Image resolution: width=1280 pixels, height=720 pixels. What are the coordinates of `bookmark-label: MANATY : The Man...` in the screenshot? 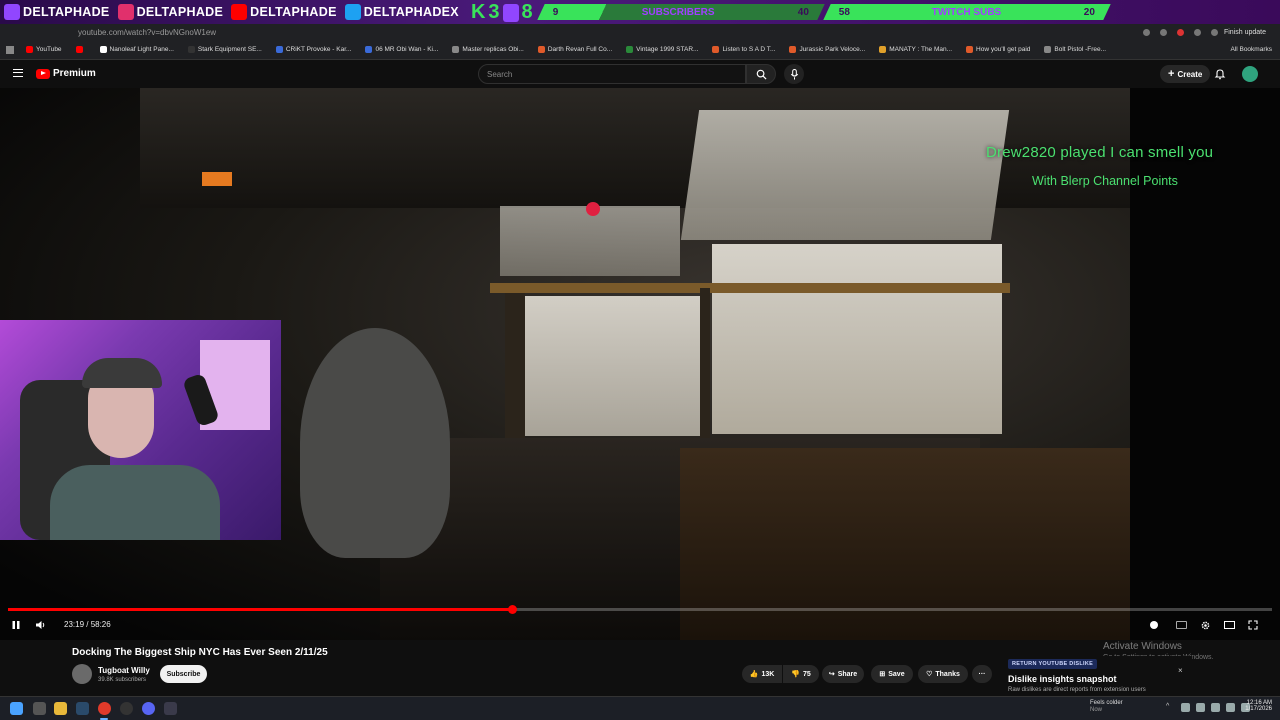 It's located at (921, 49).